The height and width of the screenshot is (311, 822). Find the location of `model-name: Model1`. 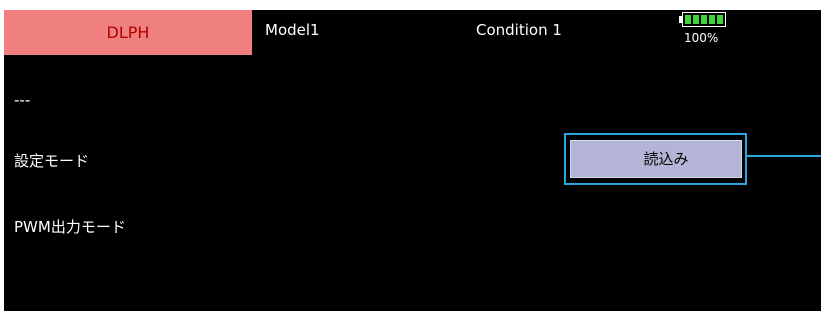

model-name: Model1 is located at coordinates (292, 30).